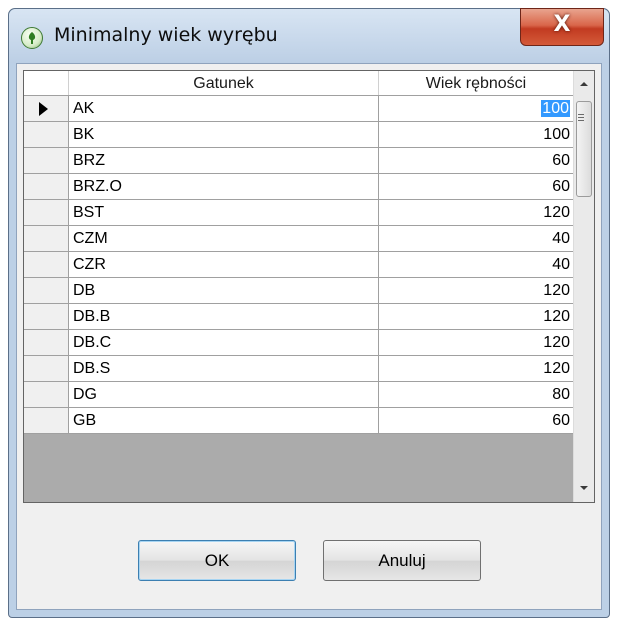 The image size is (618, 626). What do you see at coordinates (584, 149) in the screenshot?
I see `scrollbar-thumb` at bounding box center [584, 149].